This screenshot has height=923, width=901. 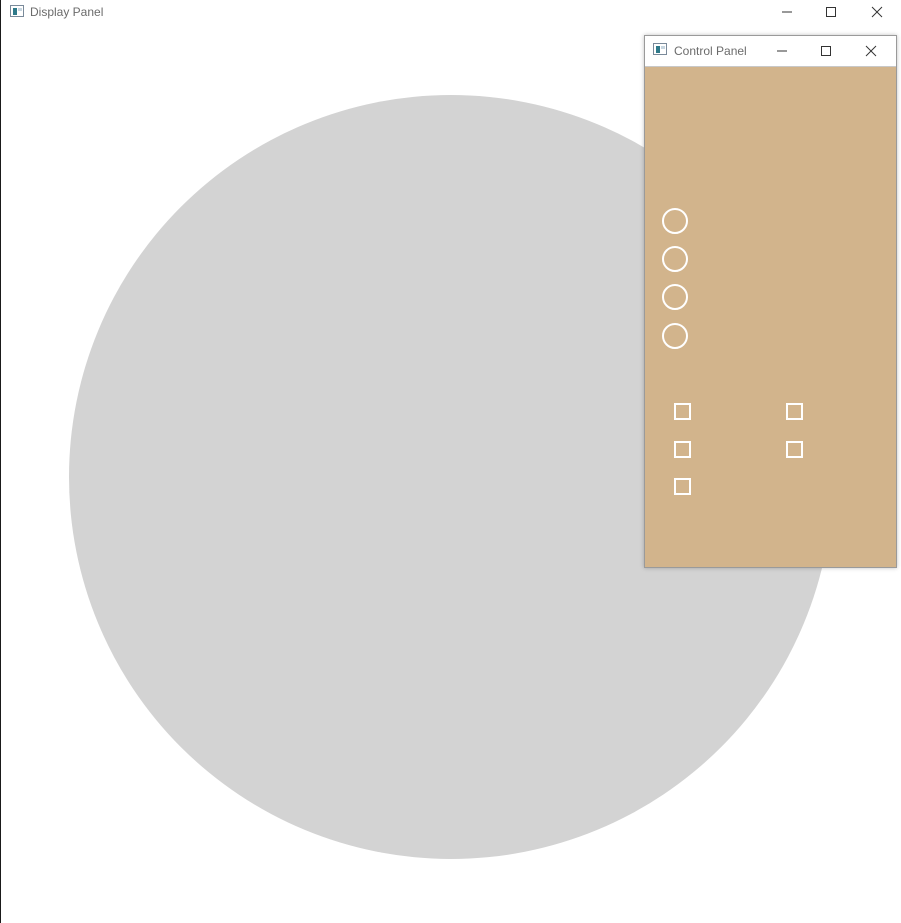 What do you see at coordinates (67, 12) in the screenshot?
I see `window-title: Display Panel` at bounding box center [67, 12].